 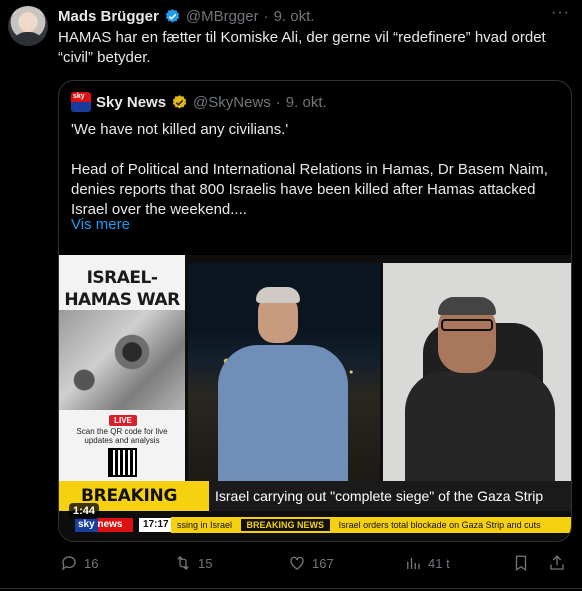 I want to click on bookmark-button, so click(x=521, y=563).